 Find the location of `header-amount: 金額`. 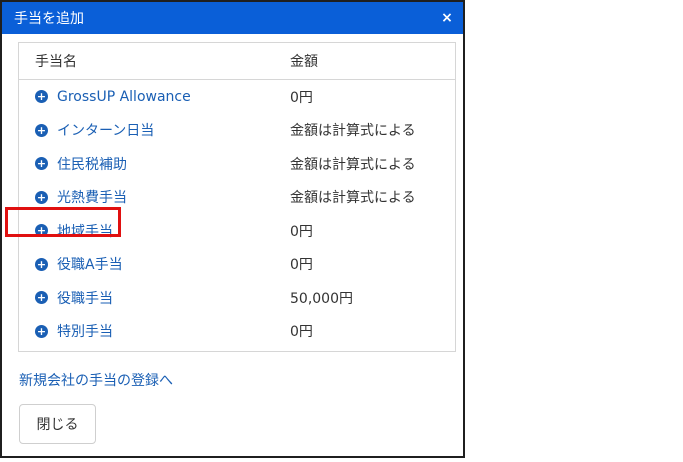

header-amount: 金額 is located at coordinates (304, 62).